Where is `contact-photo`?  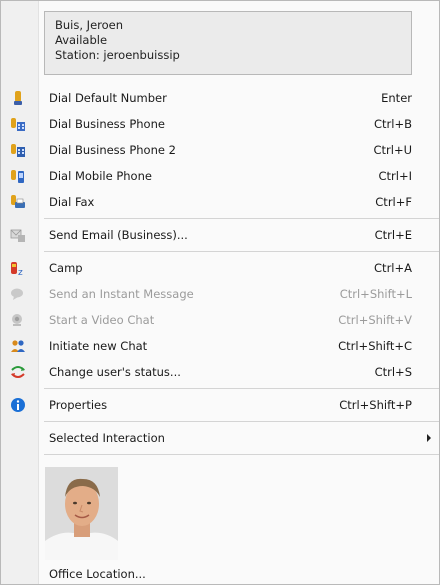
contact-photo is located at coordinates (81, 513).